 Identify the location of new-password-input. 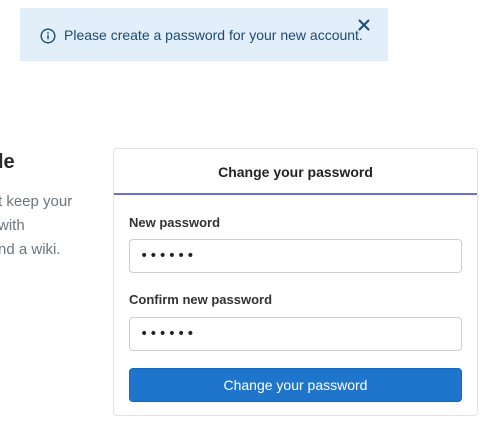
(295, 256).